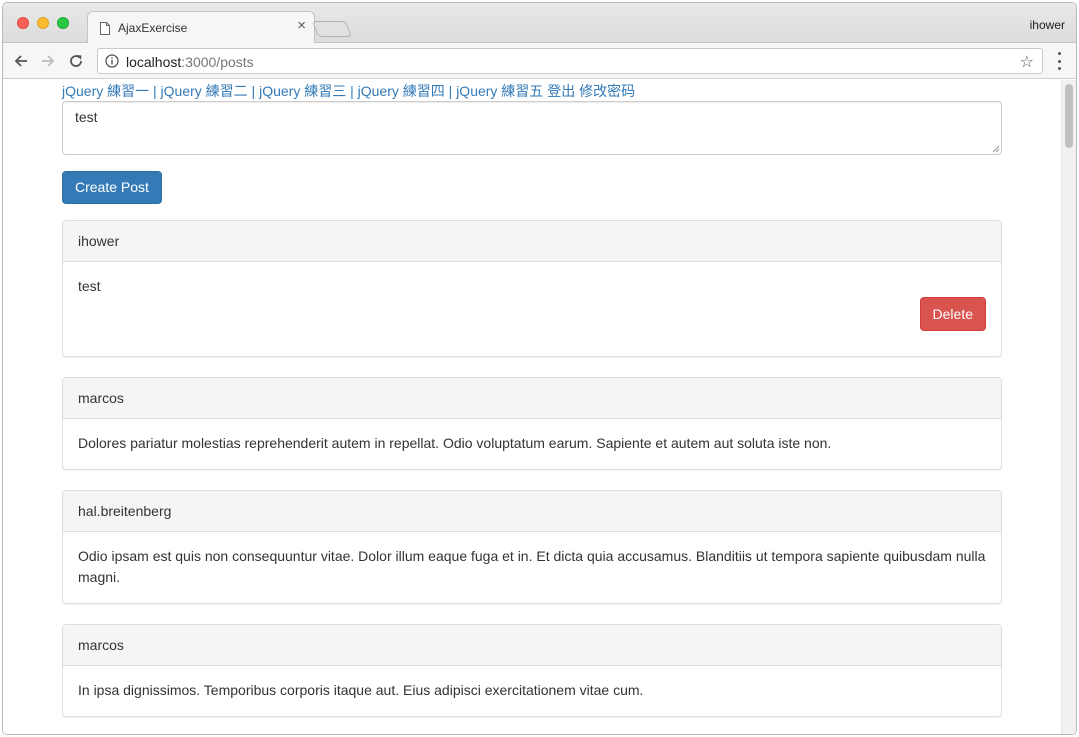 This screenshot has height=737, width=1079. What do you see at coordinates (105, 91) in the screenshot?
I see `nav-link-jquery-1: jQuery 練習一` at bounding box center [105, 91].